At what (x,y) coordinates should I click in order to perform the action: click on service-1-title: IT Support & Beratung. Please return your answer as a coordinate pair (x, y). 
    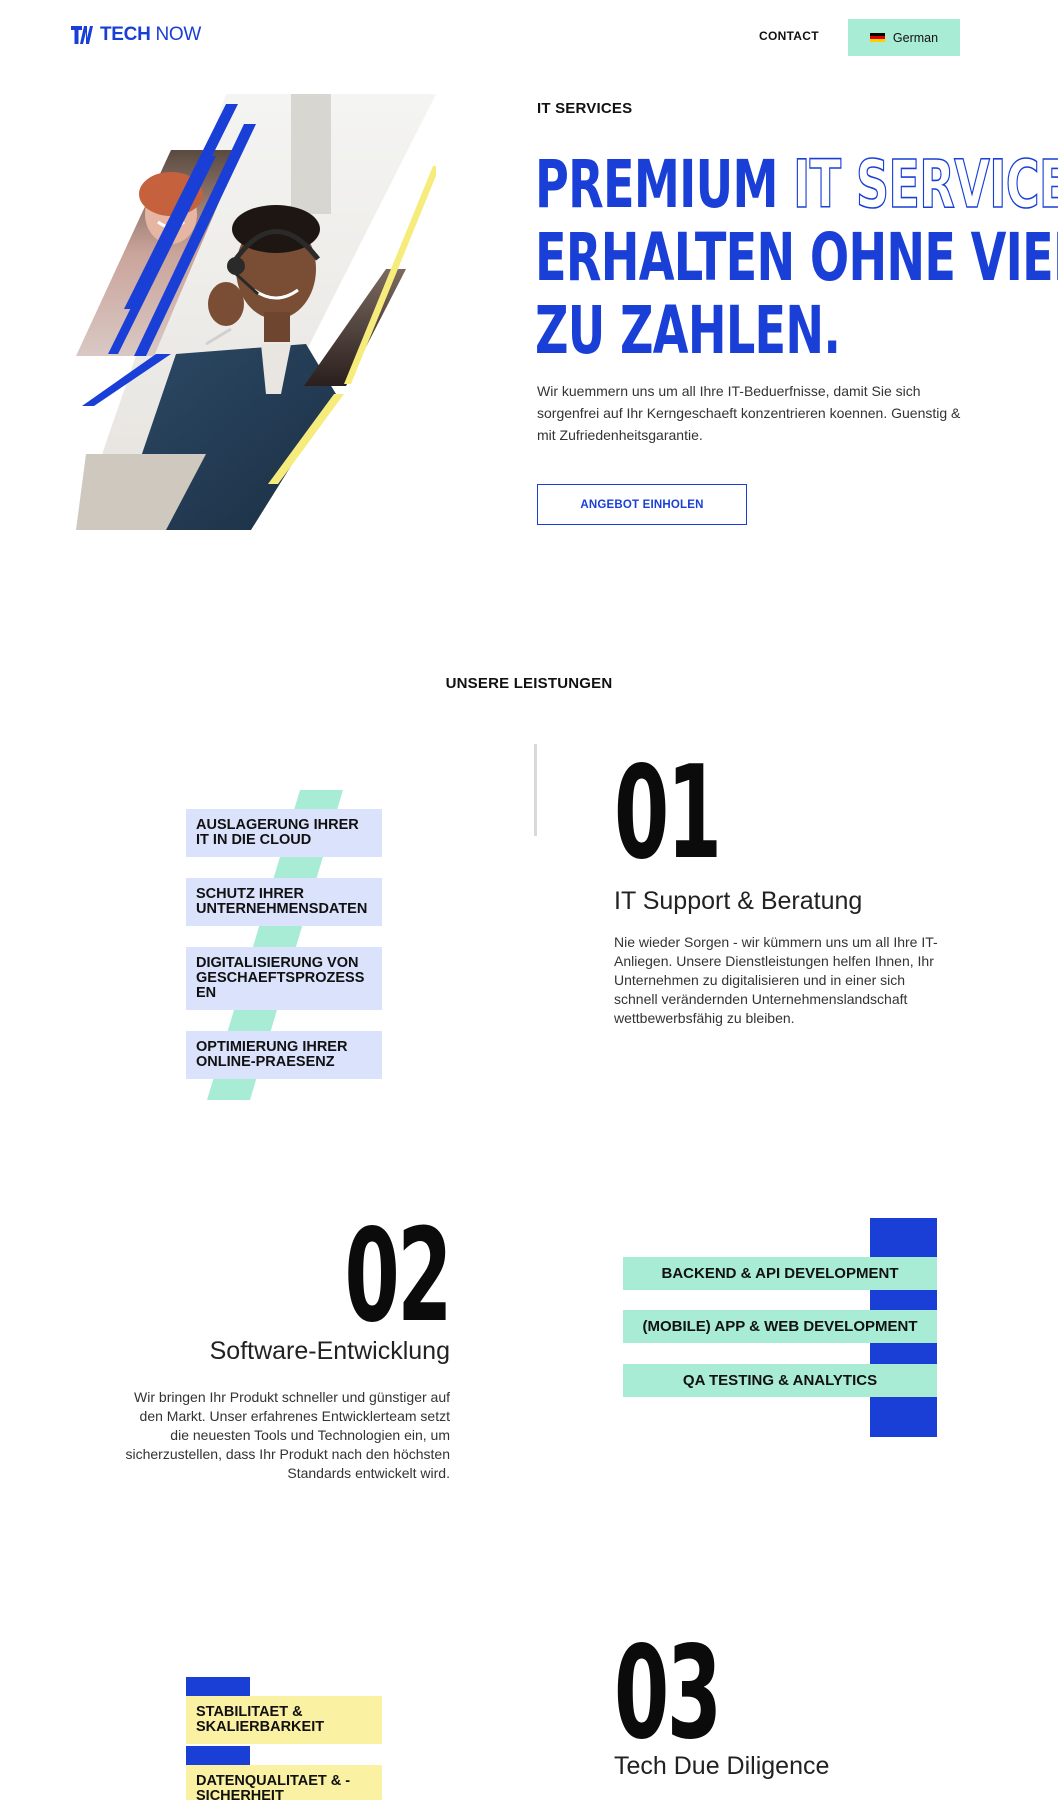
    Looking at the image, I should click on (738, 901).